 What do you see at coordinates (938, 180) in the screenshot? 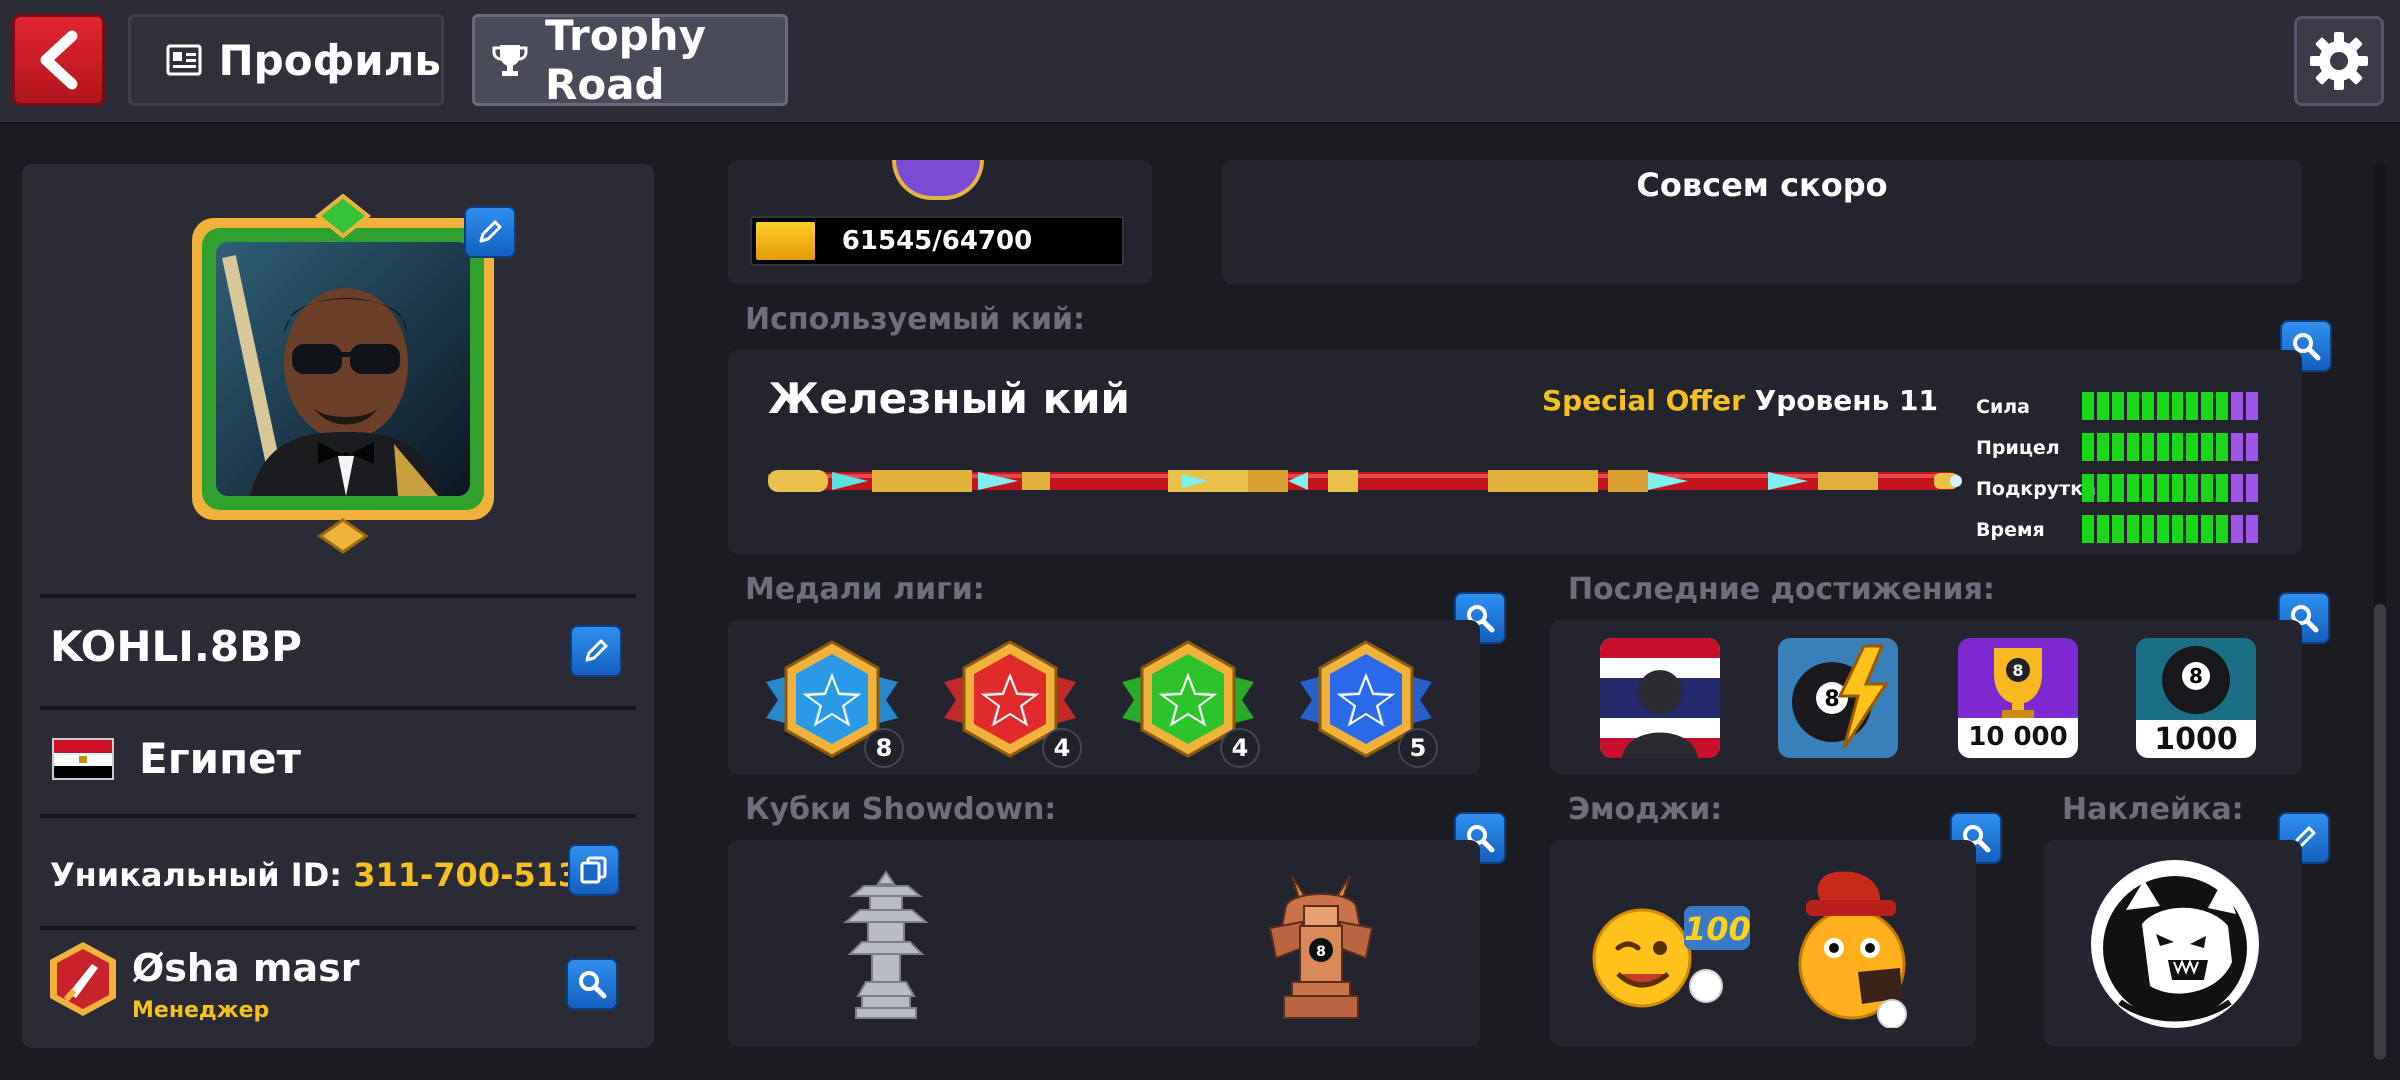
I see `level-badge-icon` at bounding box center [938, 180].